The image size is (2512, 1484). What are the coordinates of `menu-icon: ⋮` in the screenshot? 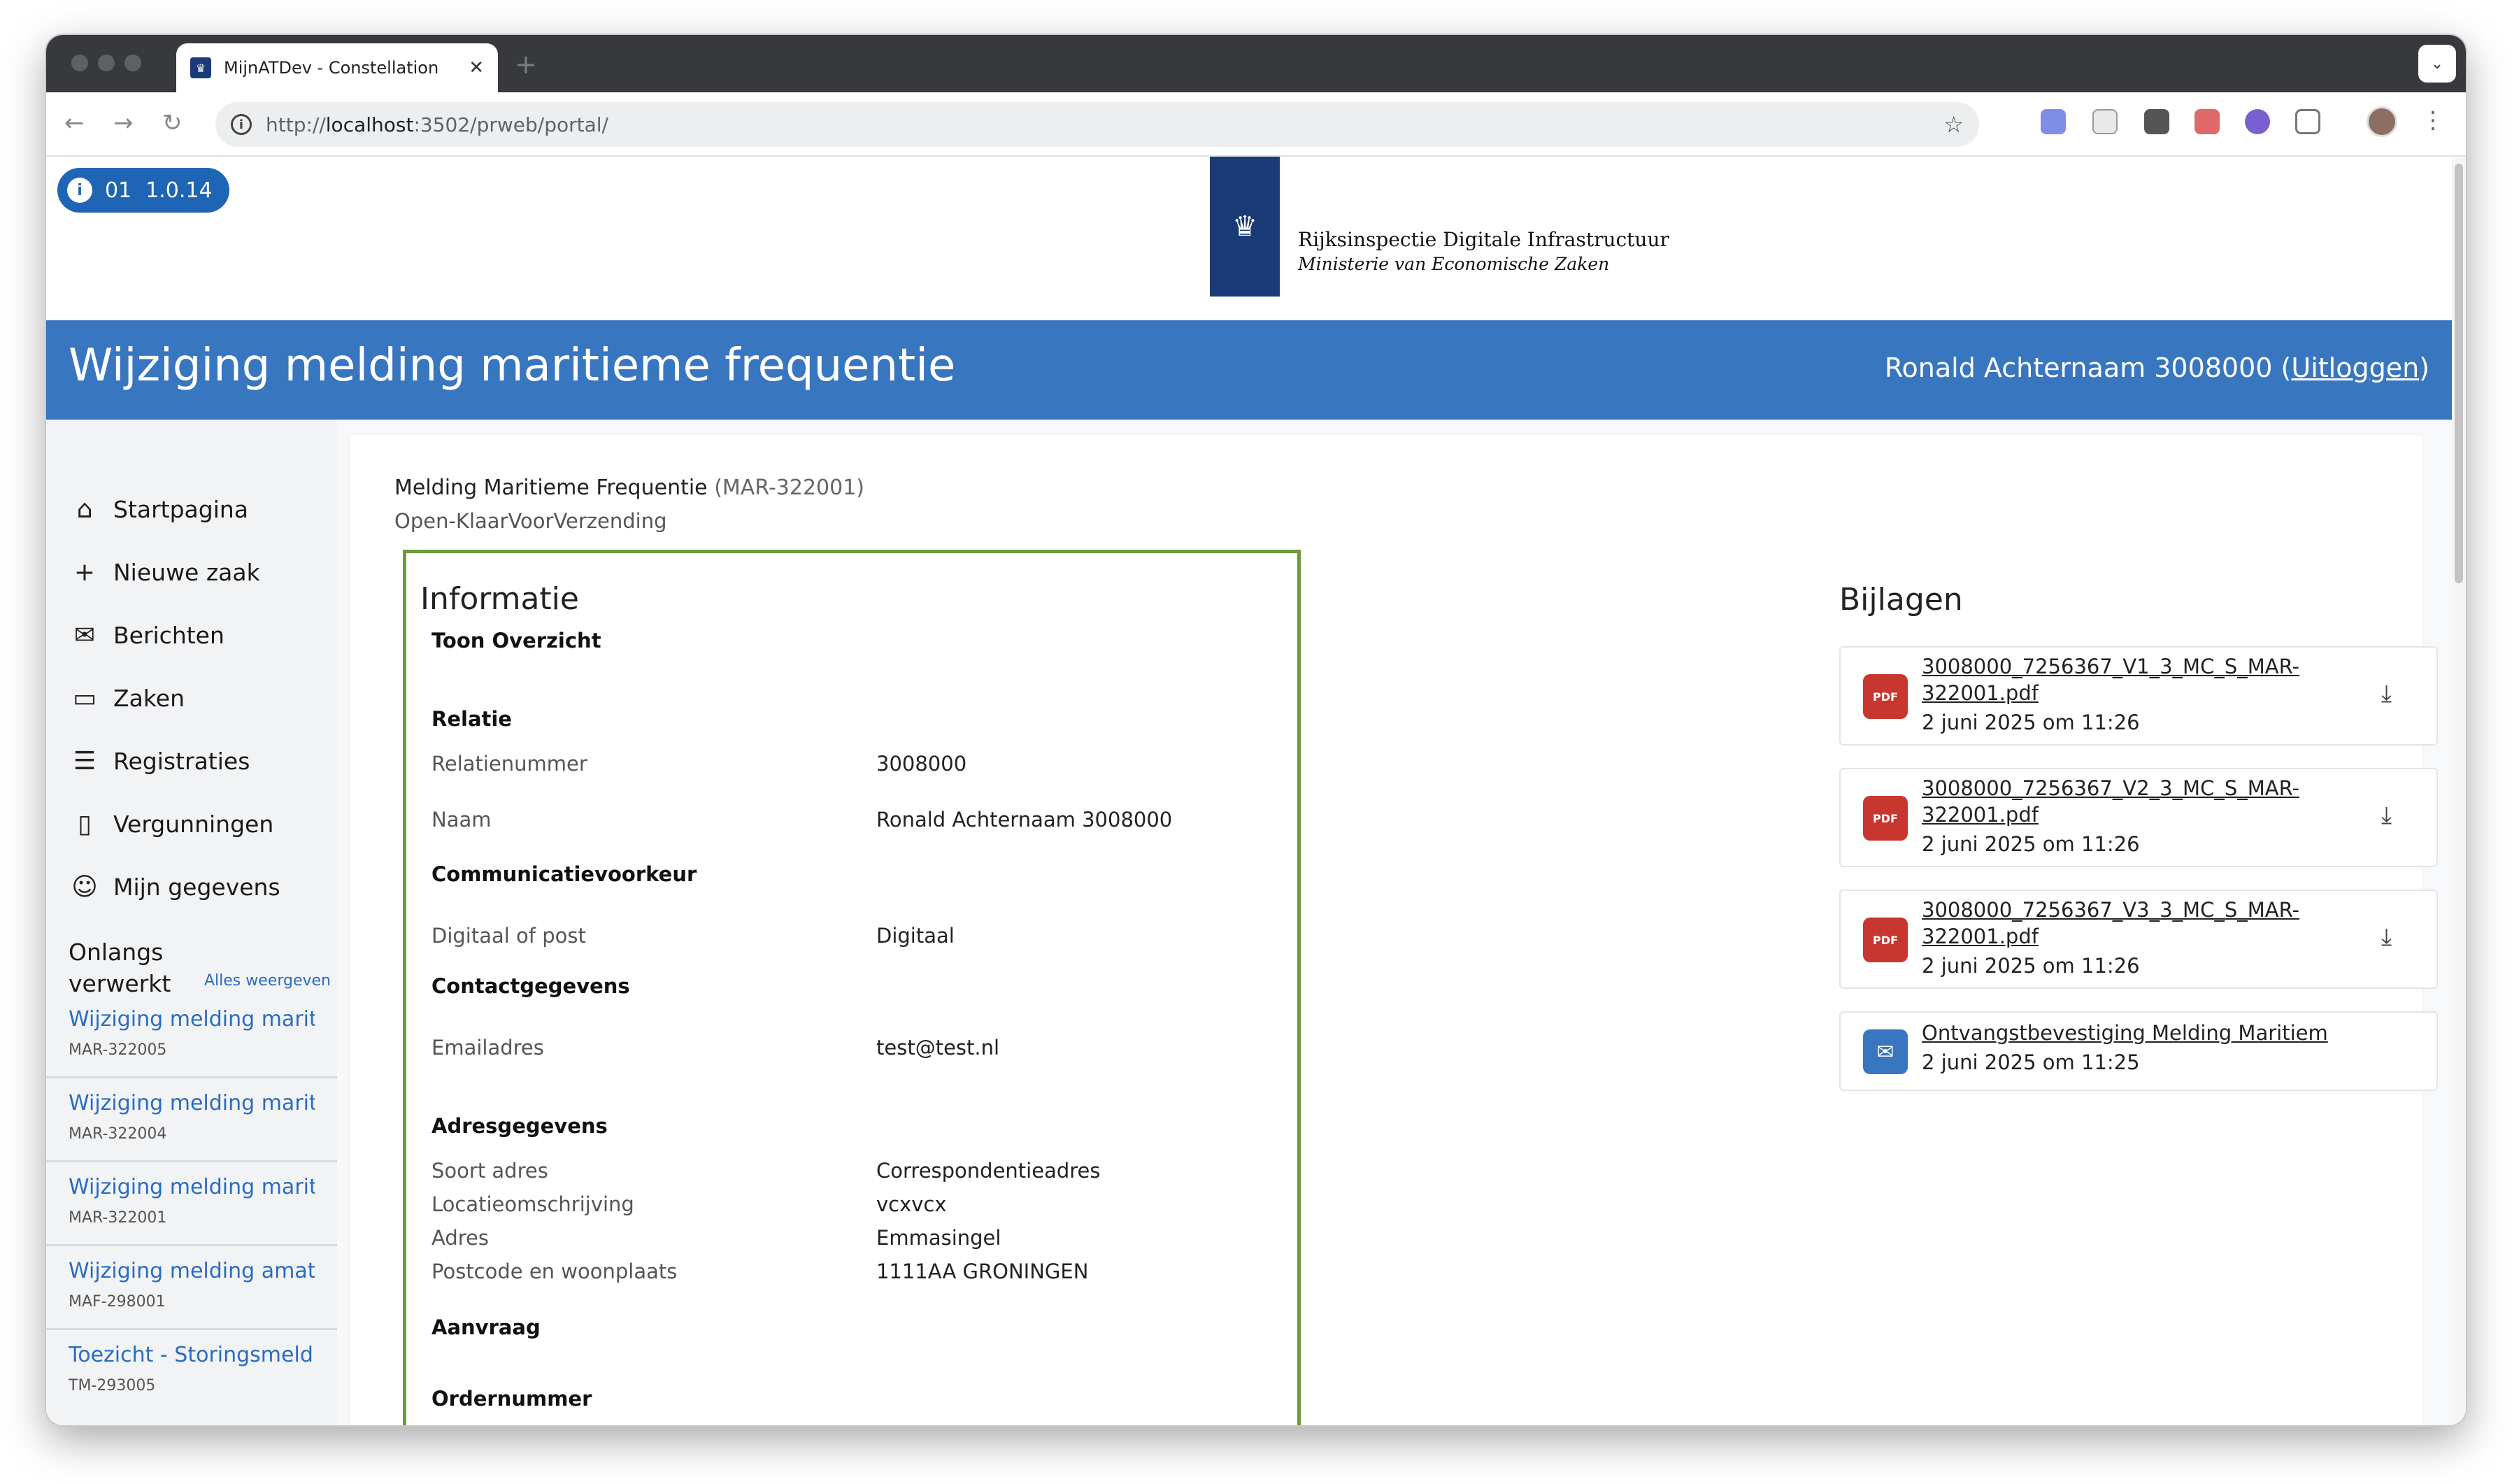 It's located at (2433, 120).